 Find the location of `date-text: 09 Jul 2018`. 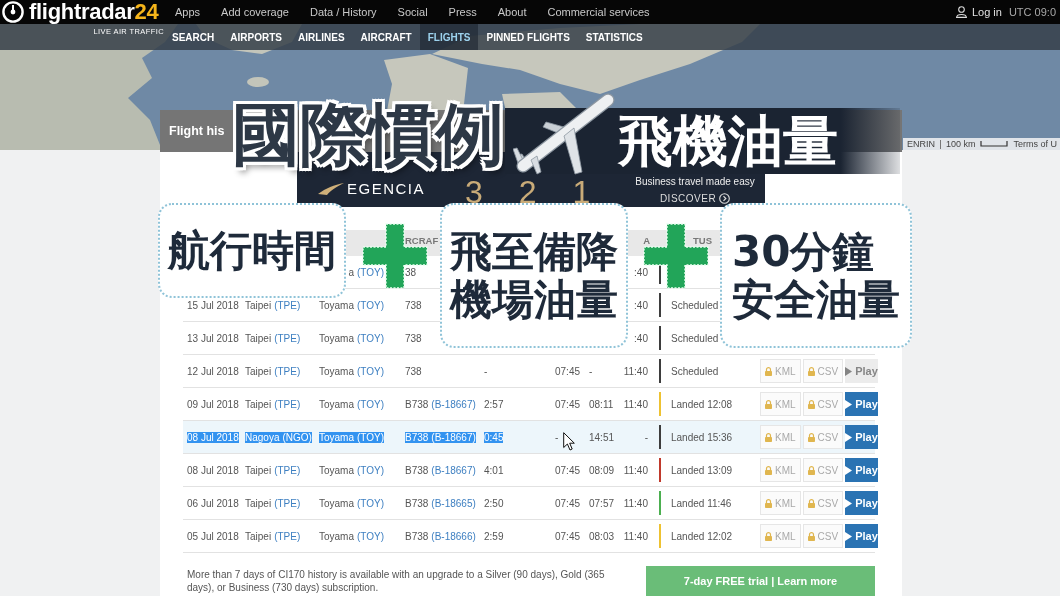

date-text: 09 Jul 2018 is located at coordinates (213, 404).